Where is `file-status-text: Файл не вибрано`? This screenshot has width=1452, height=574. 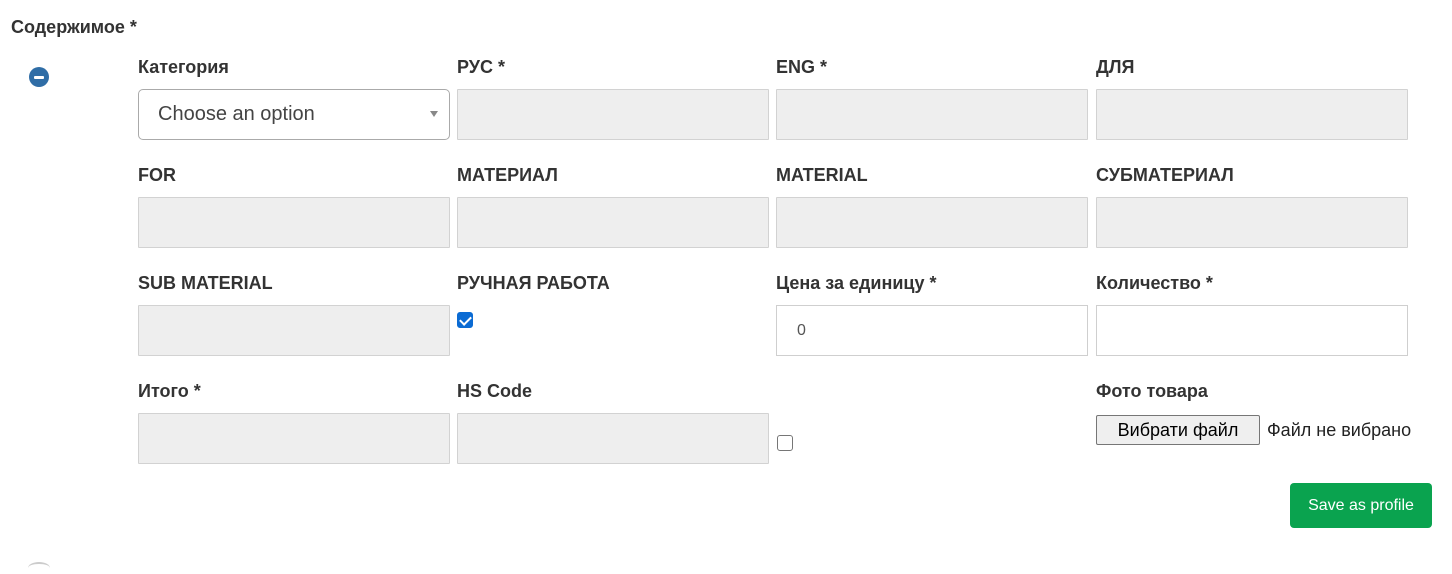 file-status-text: Файл не вибрано is located at coordinates (1339, 430).